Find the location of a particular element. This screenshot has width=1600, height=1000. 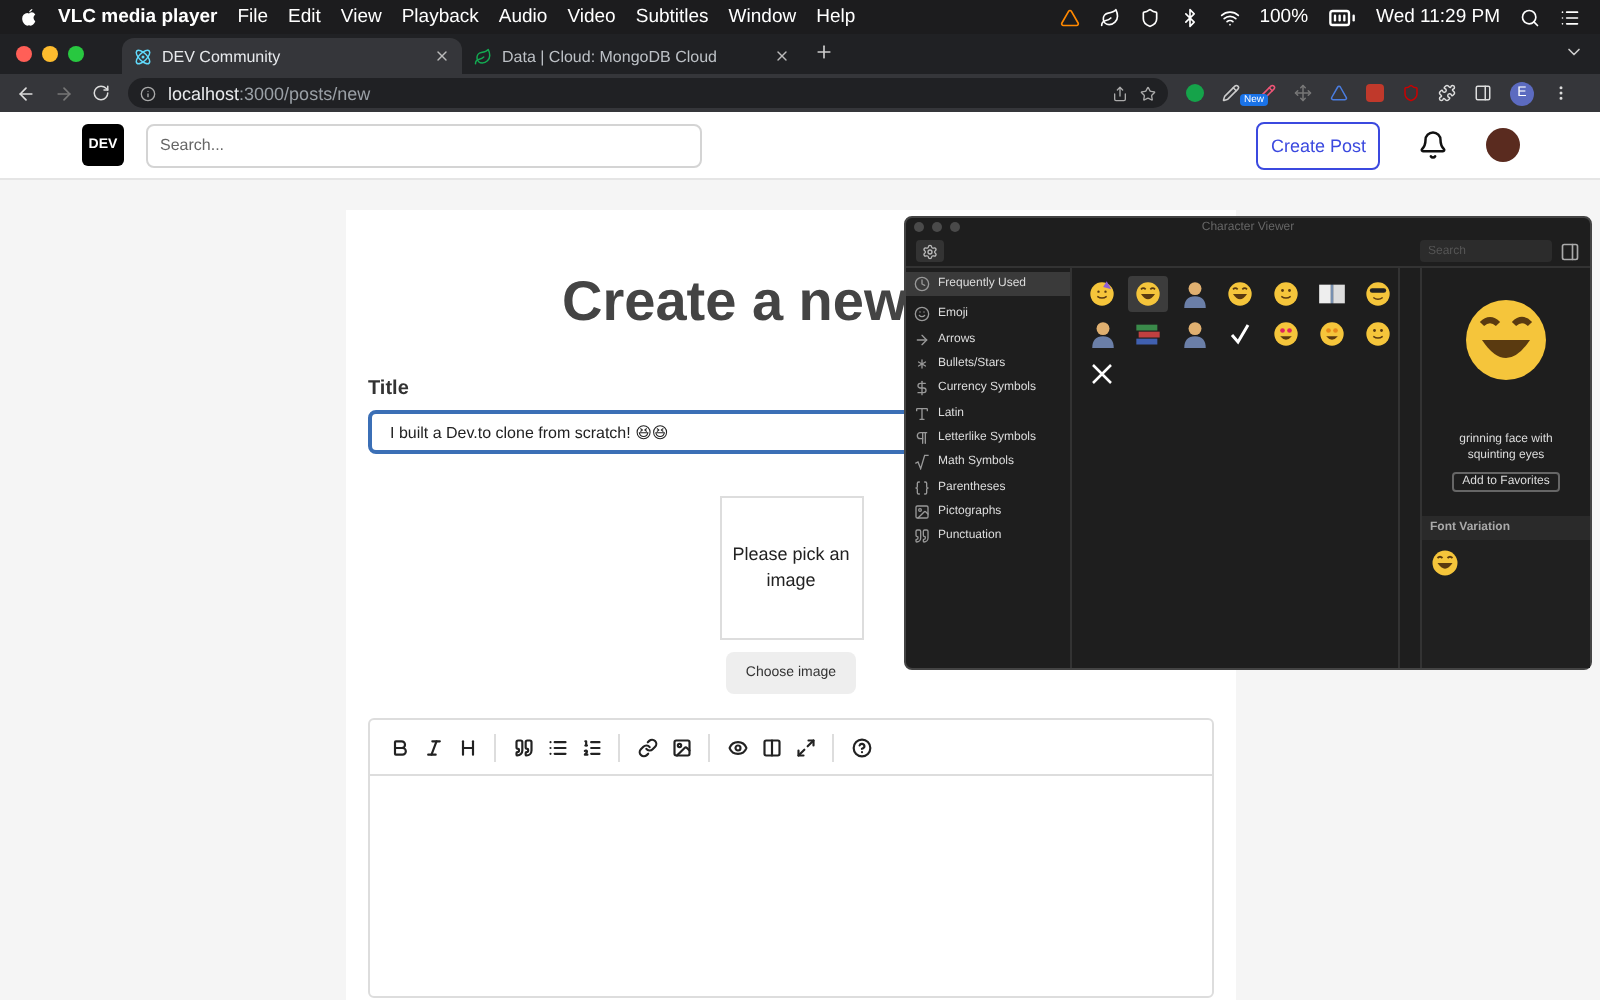

book-icon is located at coordinates (1332, 294).